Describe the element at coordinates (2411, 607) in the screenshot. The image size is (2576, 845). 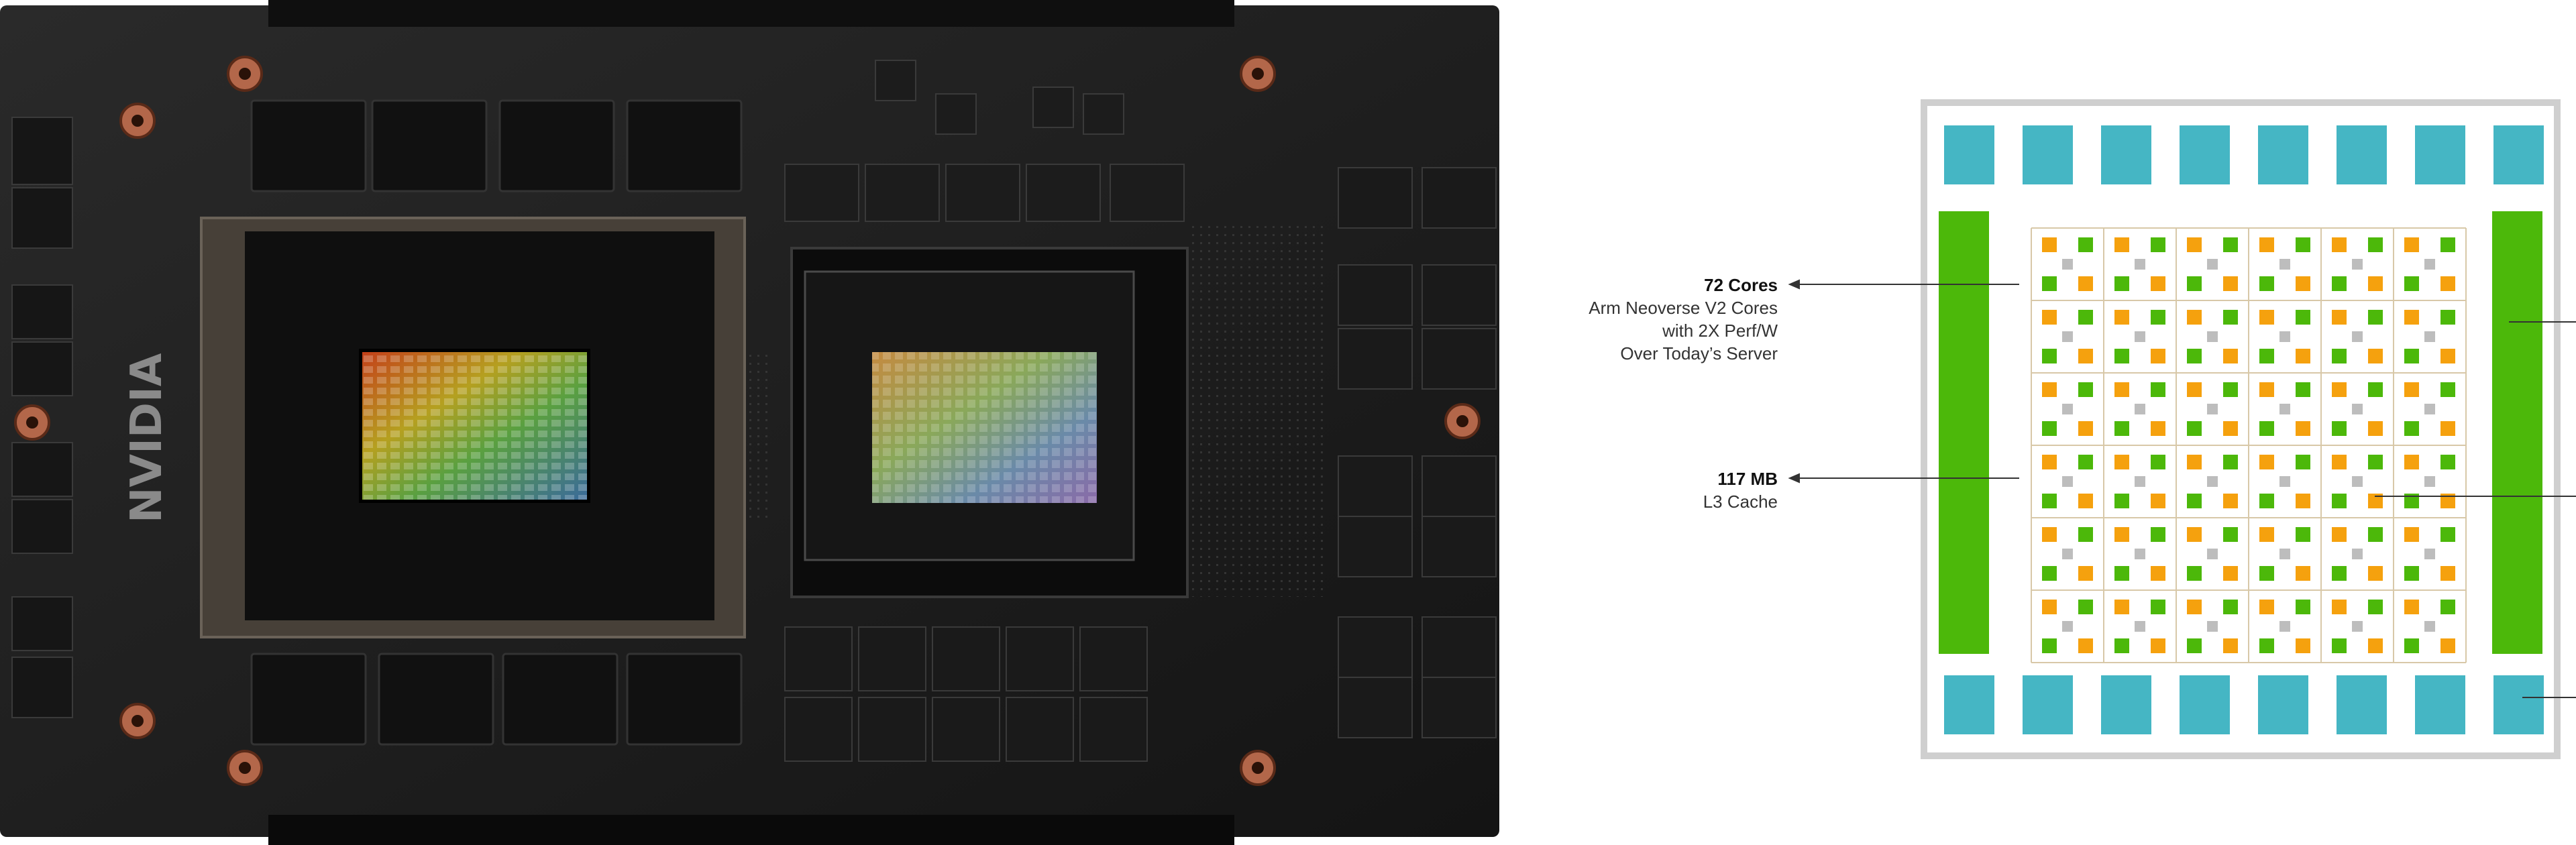
I see `core-5-5-a` at that location.